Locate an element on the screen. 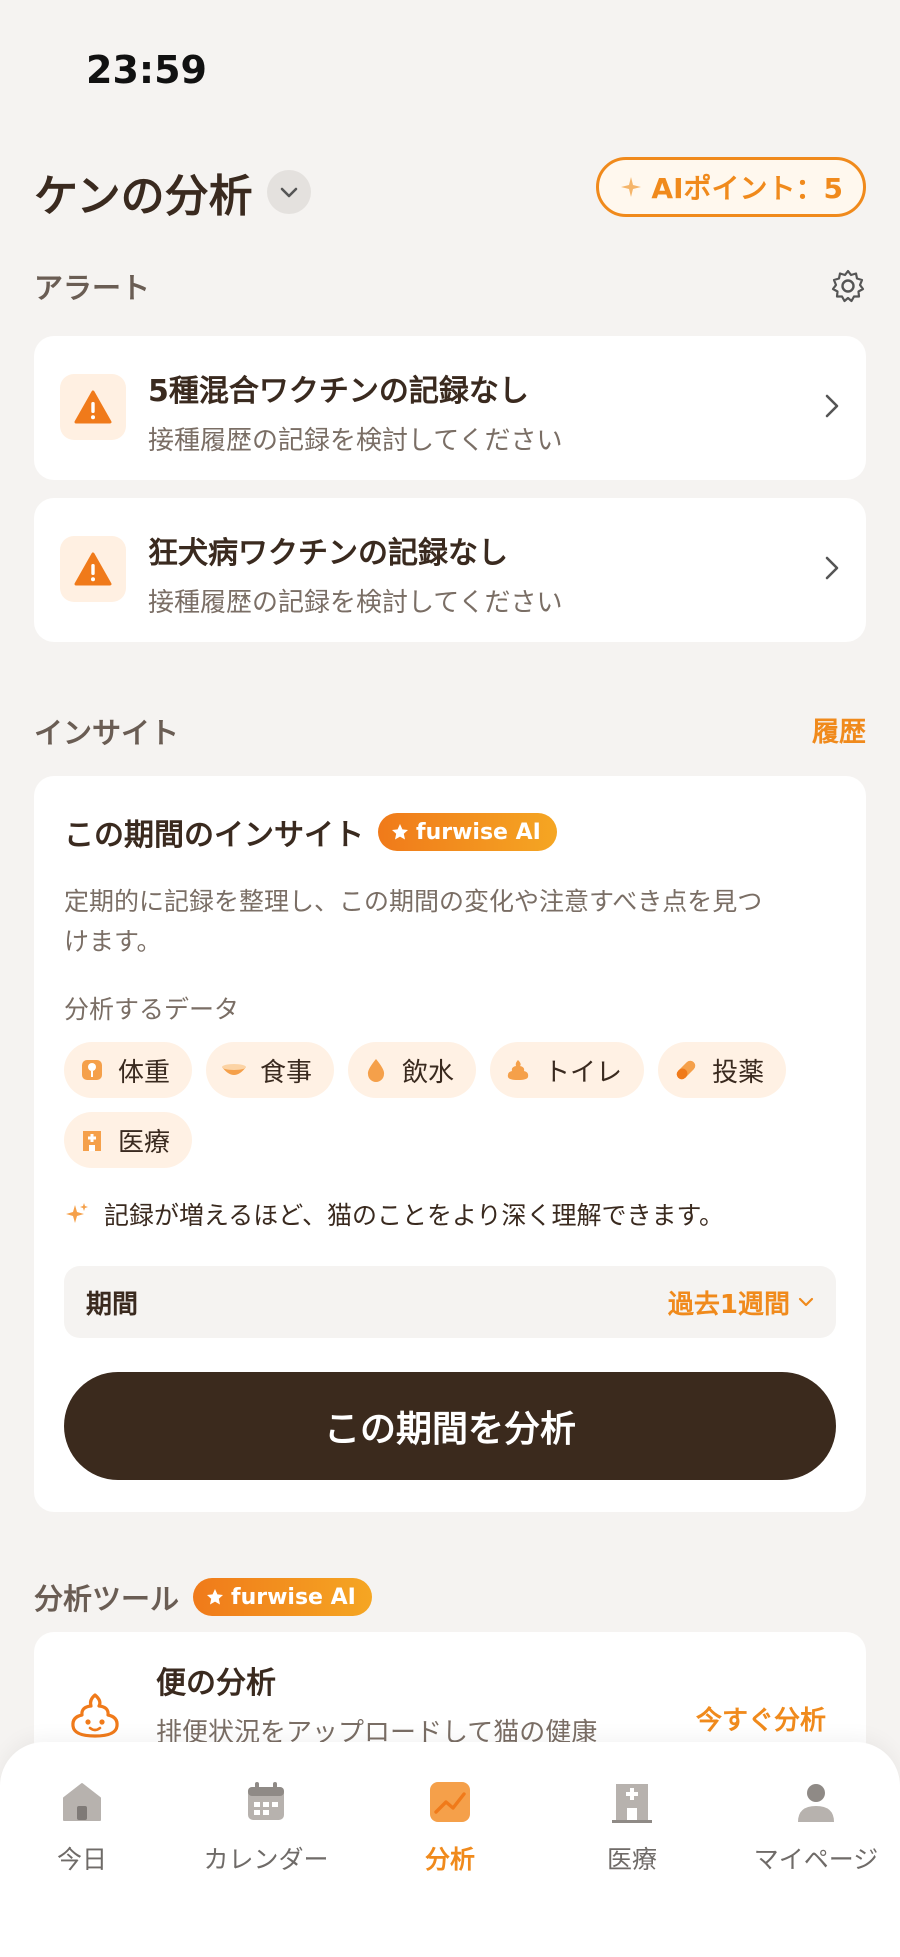  chip-toilet: トイレ is located at coordinates (567, 1070).